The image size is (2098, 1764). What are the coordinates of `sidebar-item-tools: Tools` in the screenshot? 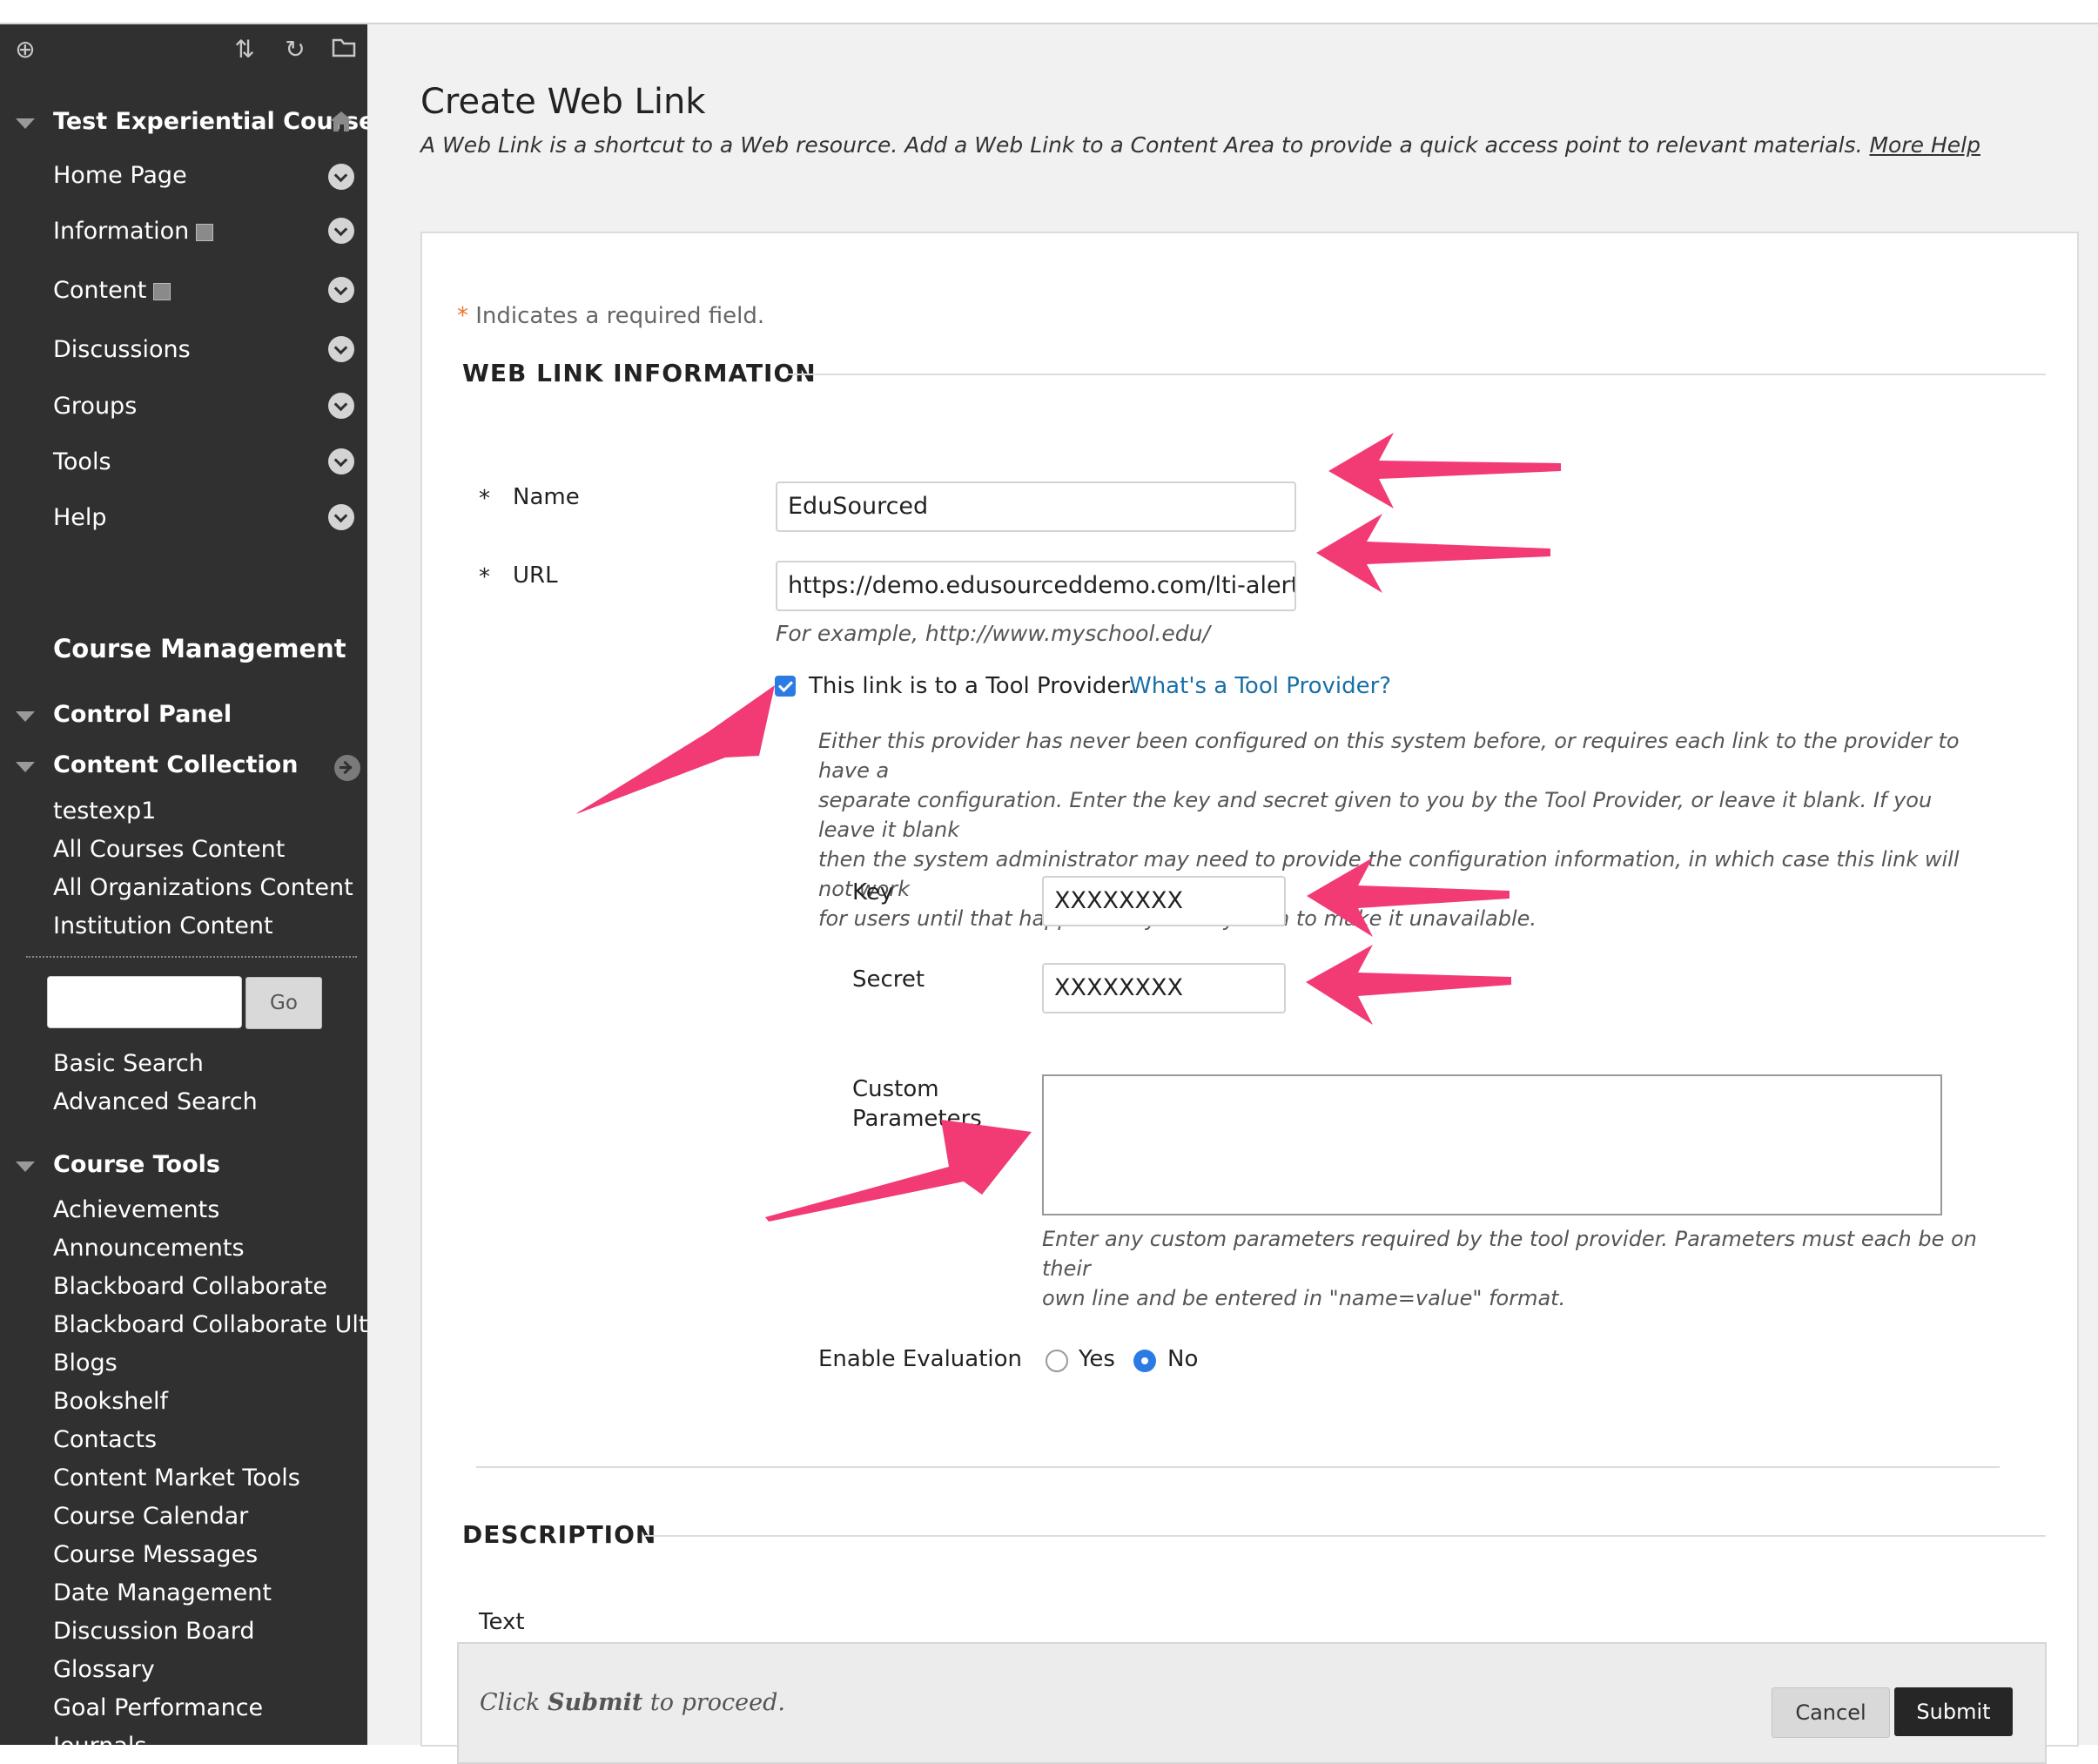 It's located at (183, 466).